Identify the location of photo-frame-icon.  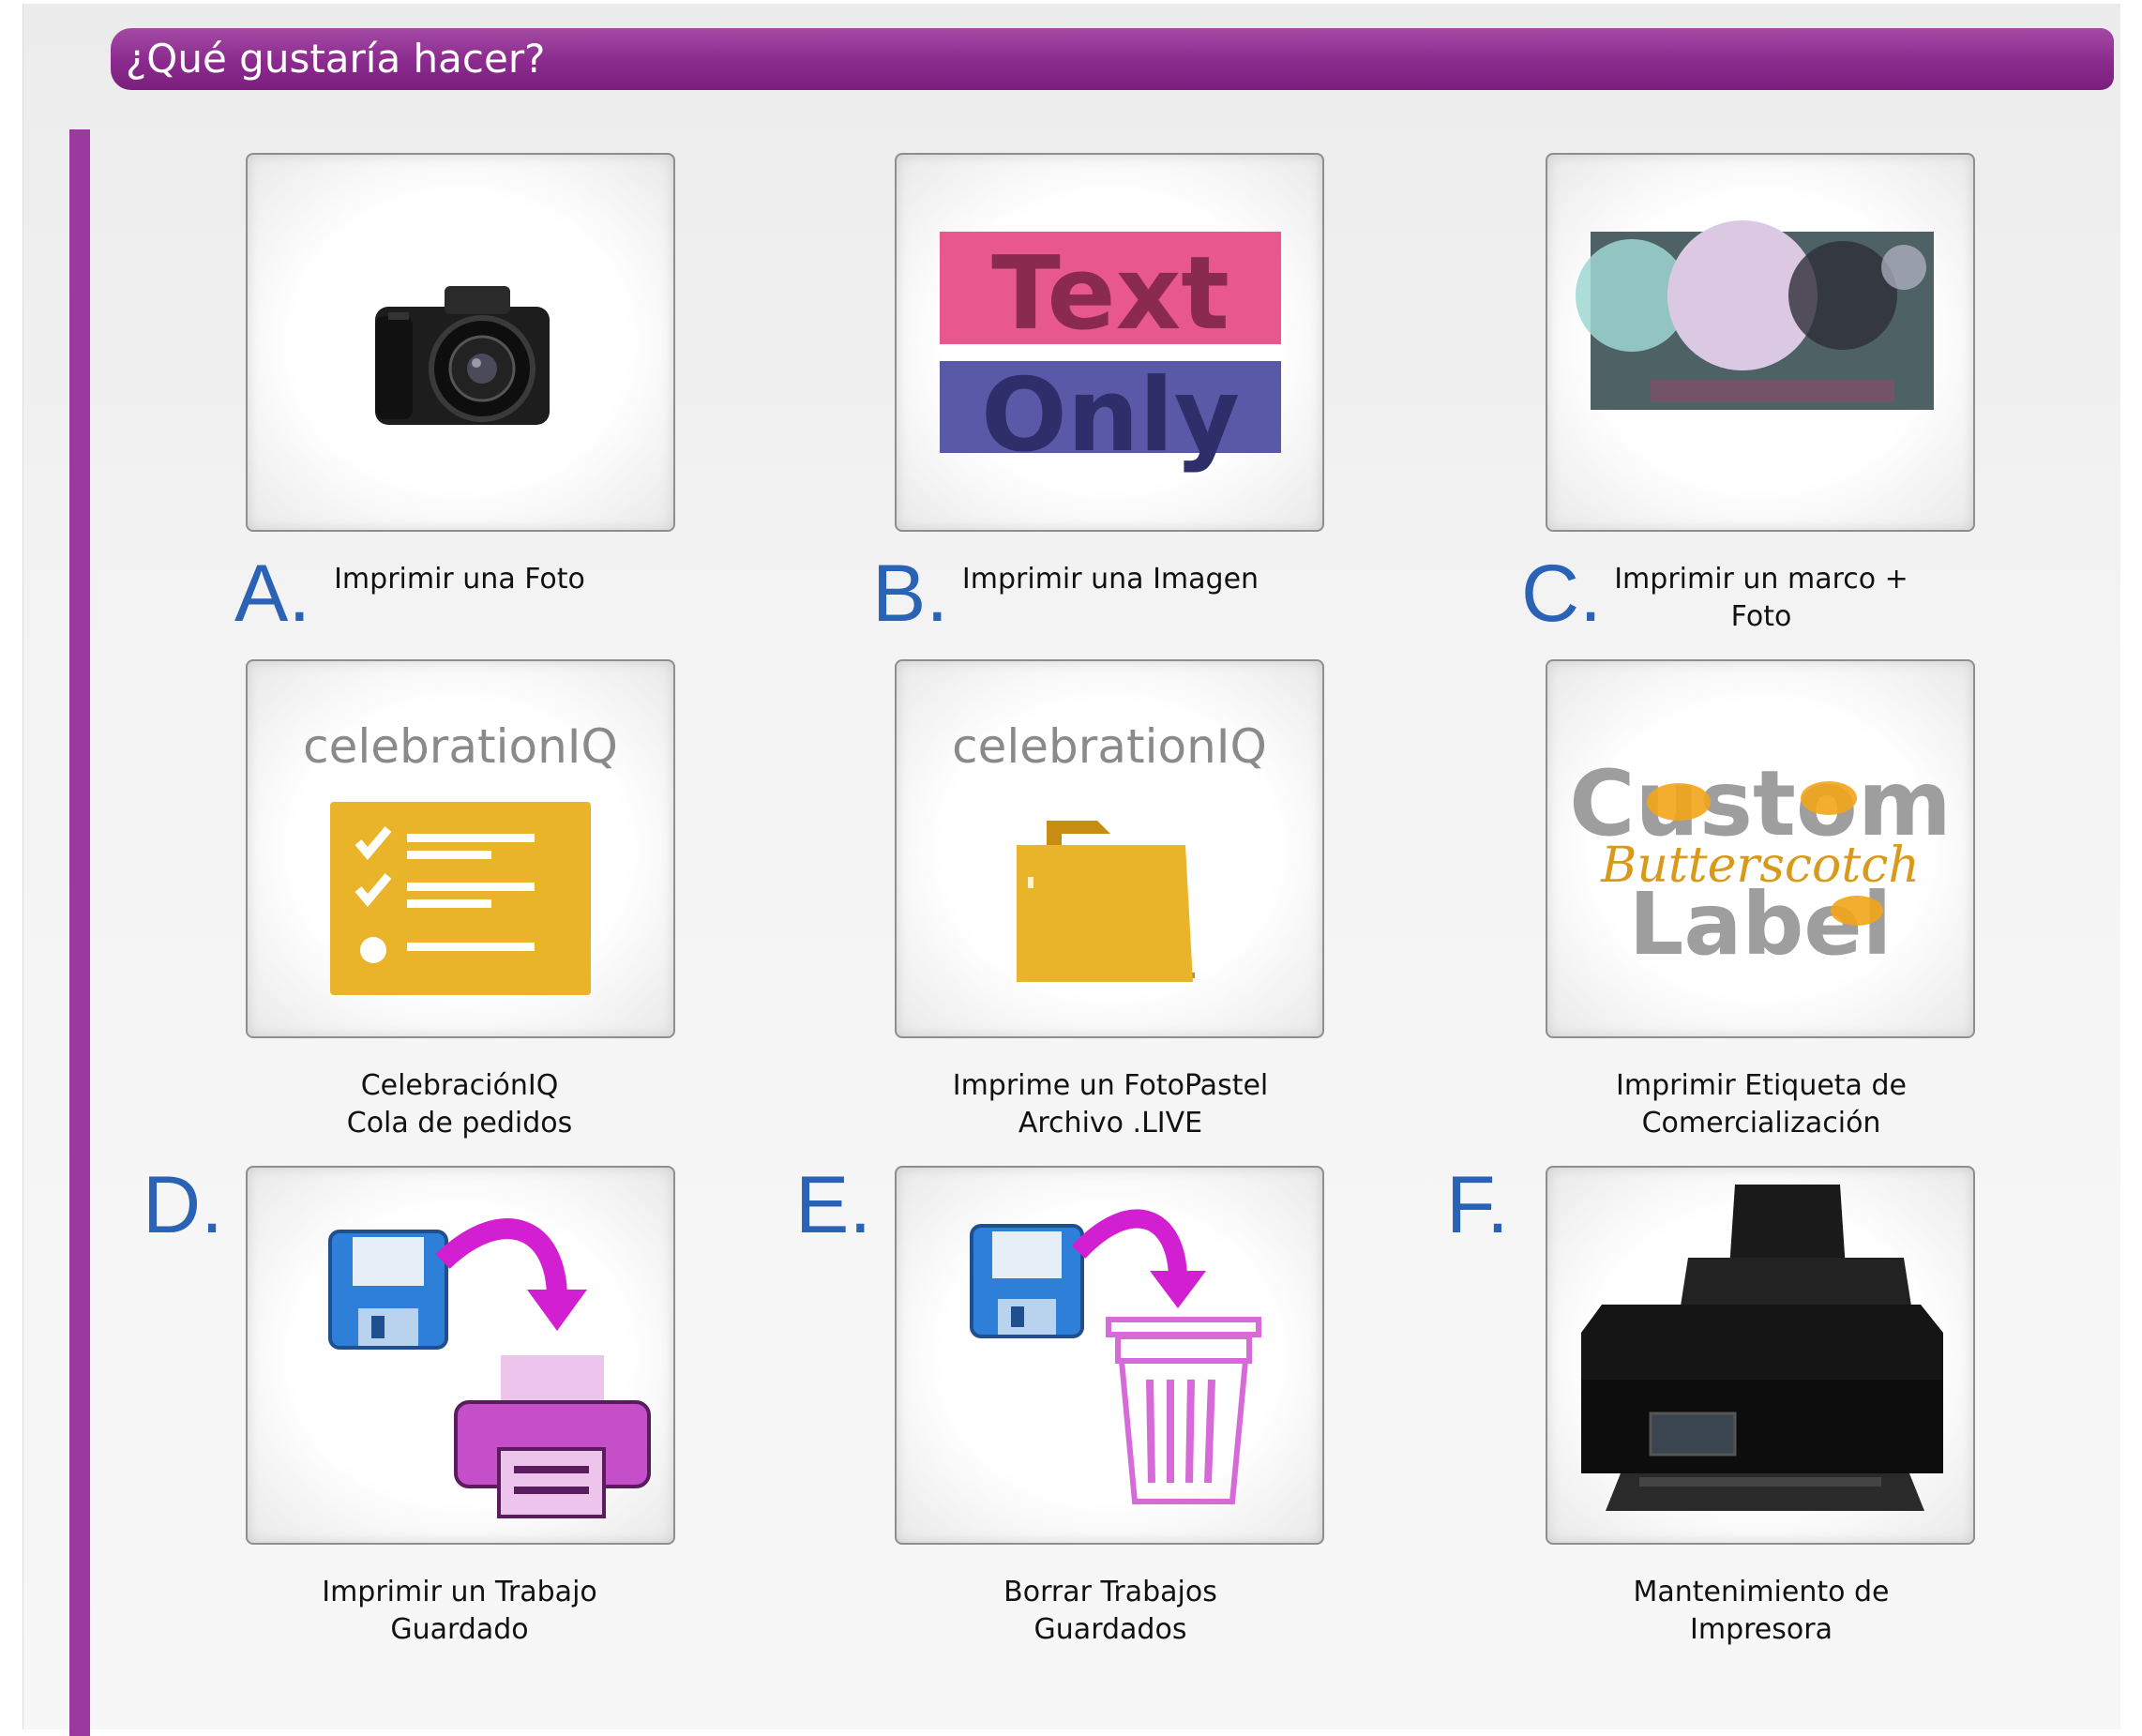
(1755, 315).